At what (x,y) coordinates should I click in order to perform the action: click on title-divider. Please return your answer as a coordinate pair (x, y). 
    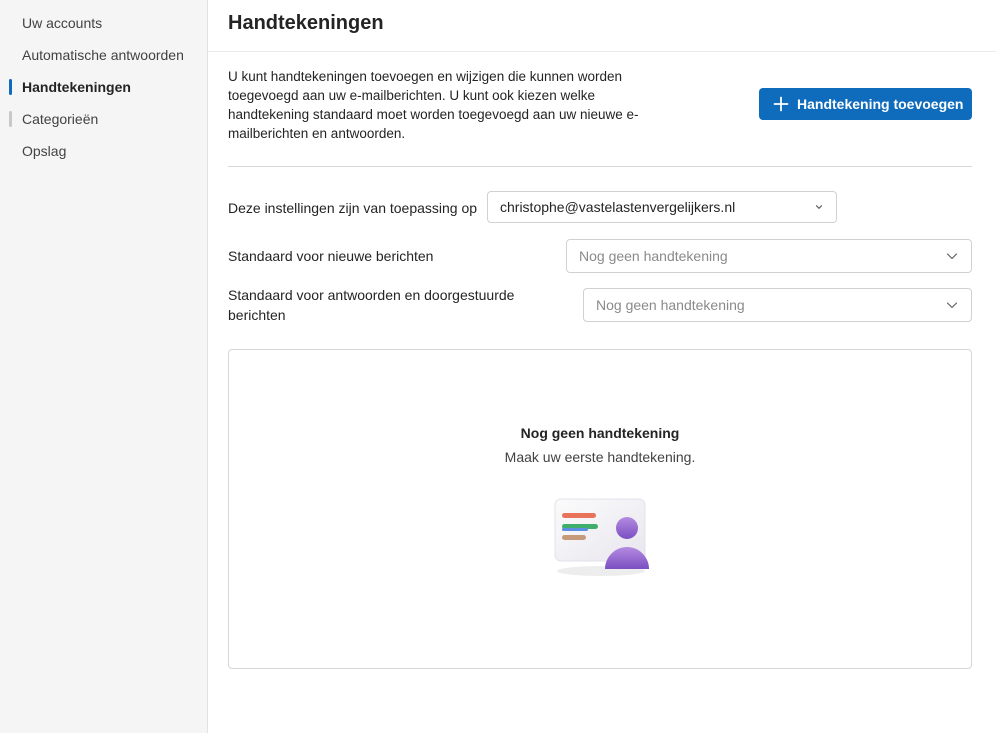
    Looking at the image, I should click on (602, 51).